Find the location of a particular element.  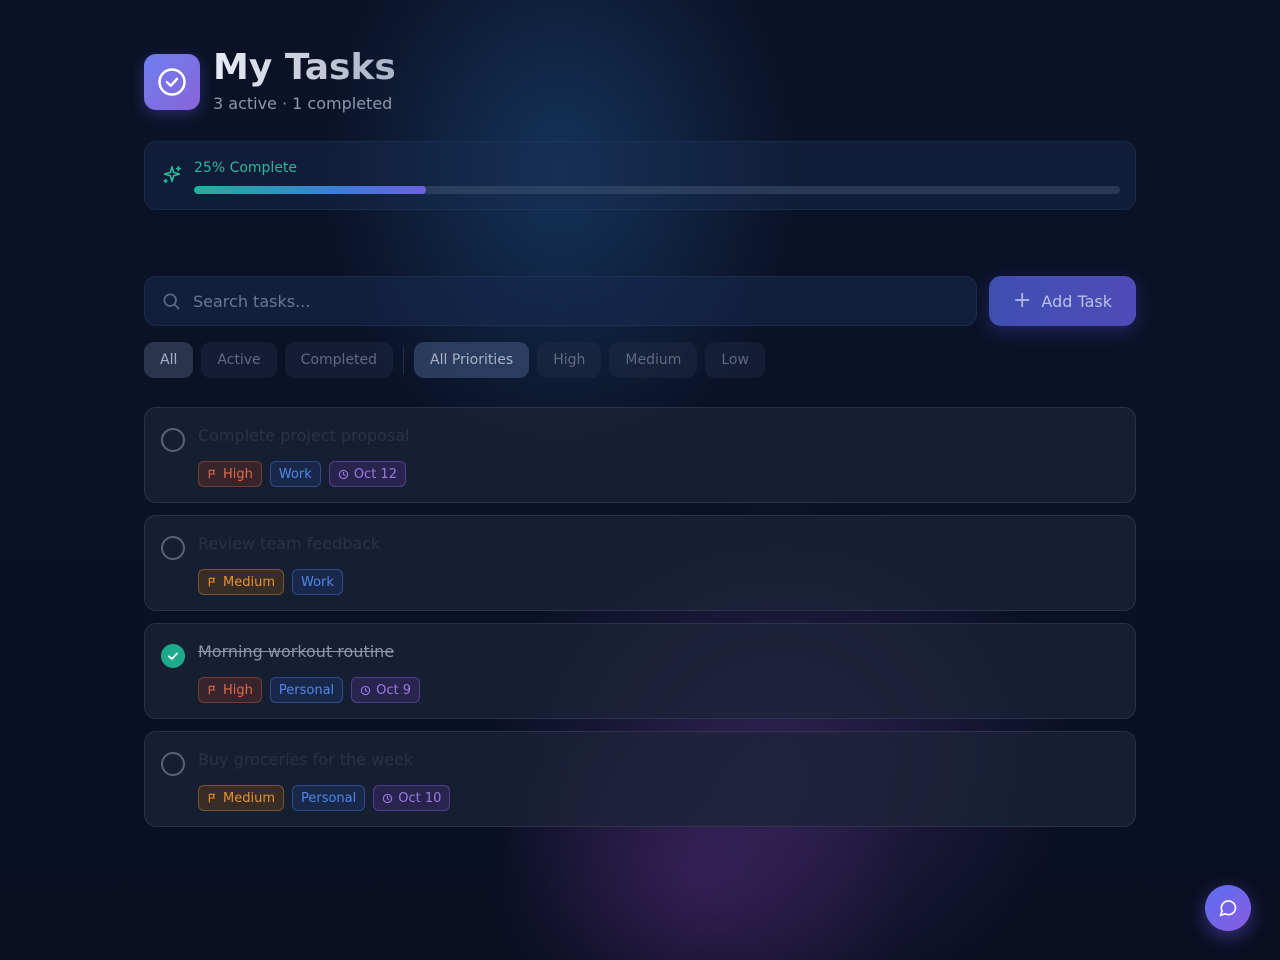

task-card: Review team feedback Medium Work is located at coordinates (640, 563).